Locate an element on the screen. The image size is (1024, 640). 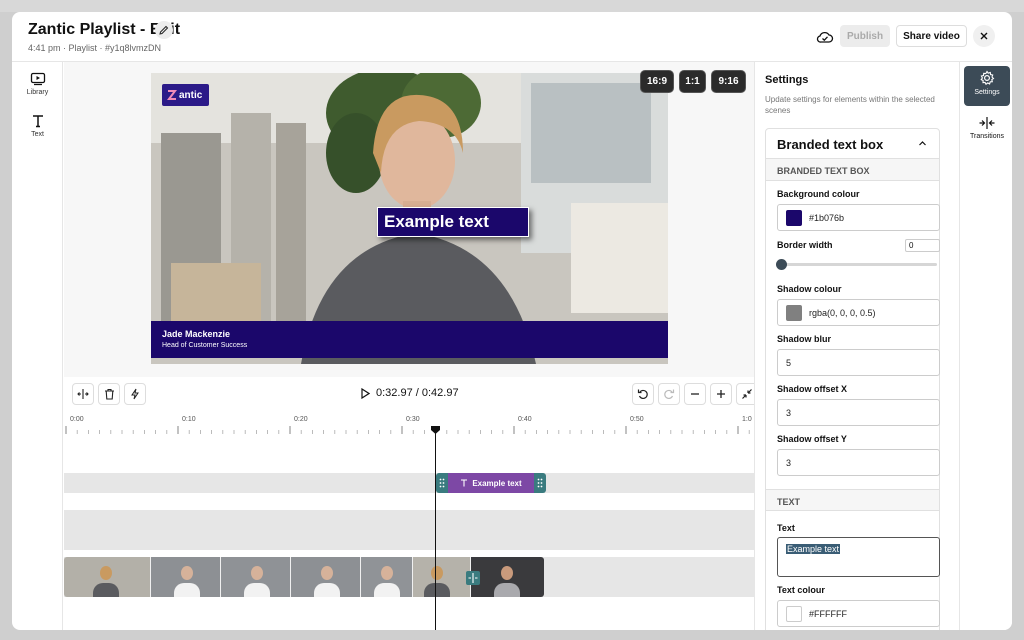
rail-item-transitions: Transitions is located at coordinates (987, 132).